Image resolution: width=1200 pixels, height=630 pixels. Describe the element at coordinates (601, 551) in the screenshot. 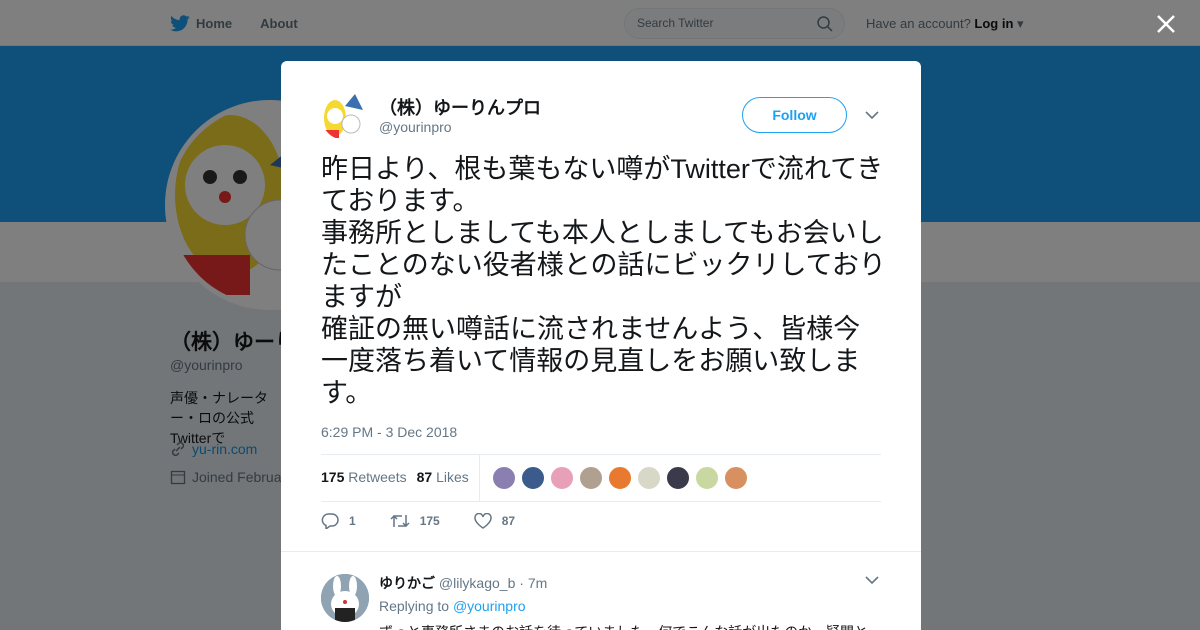

I see `reply-divider` at that location.